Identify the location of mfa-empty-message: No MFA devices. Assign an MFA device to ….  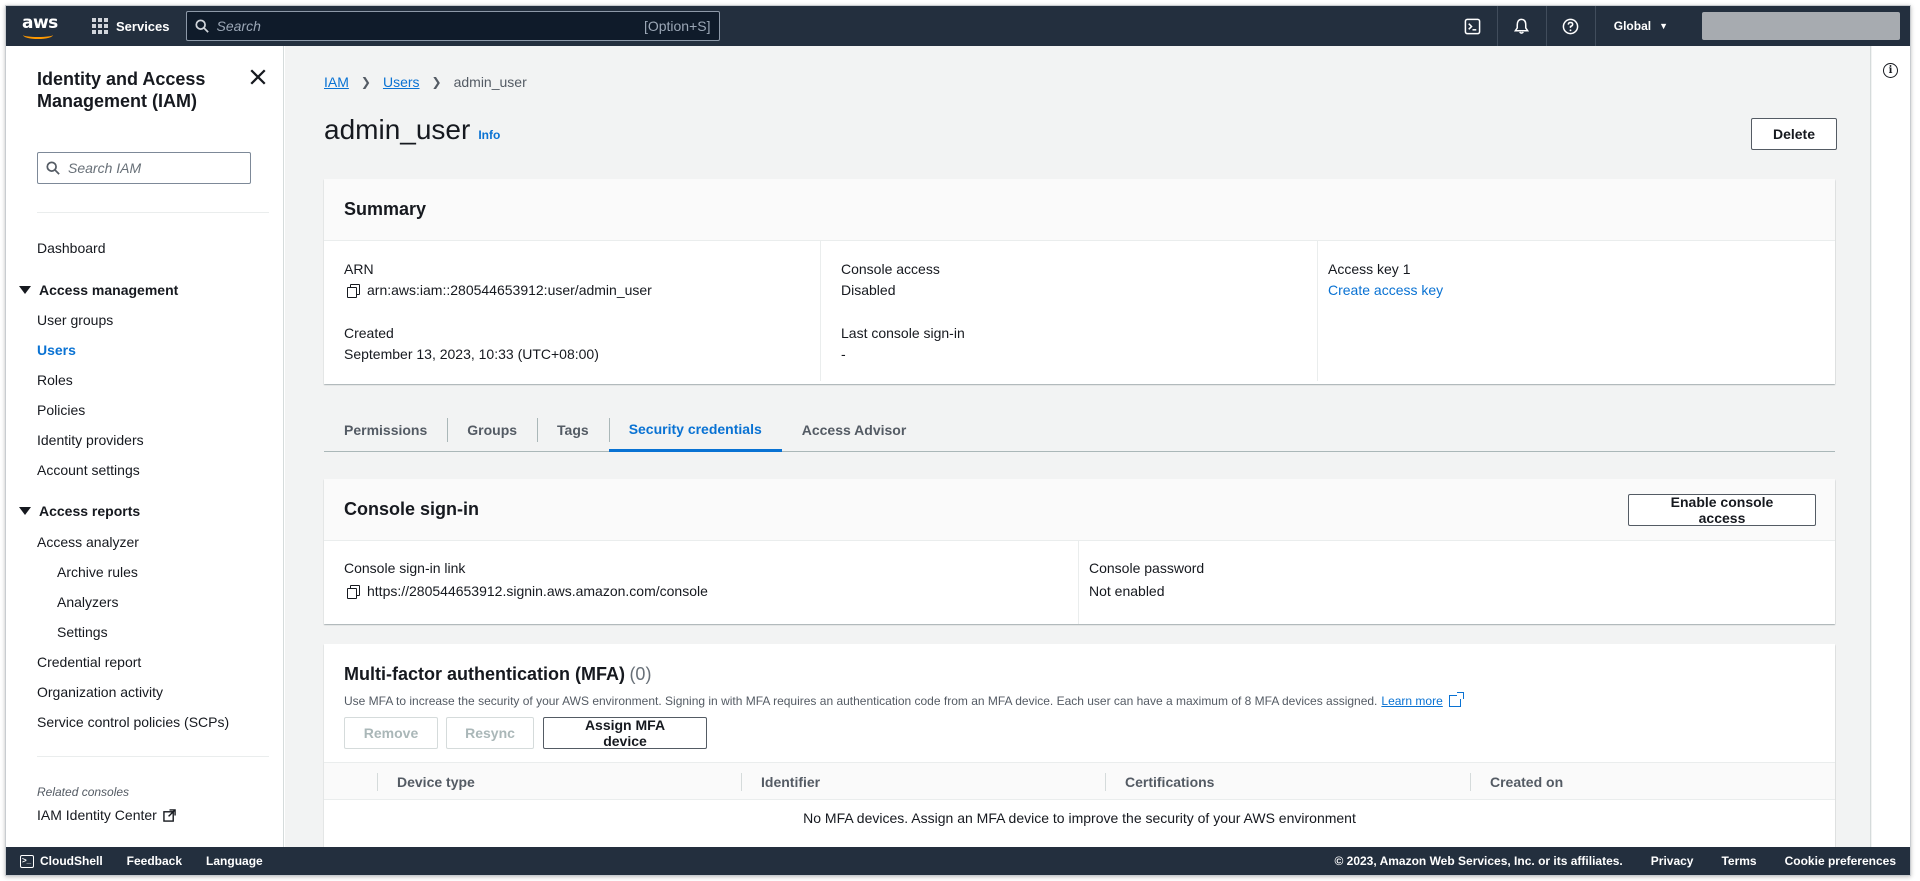
(1079, 818).